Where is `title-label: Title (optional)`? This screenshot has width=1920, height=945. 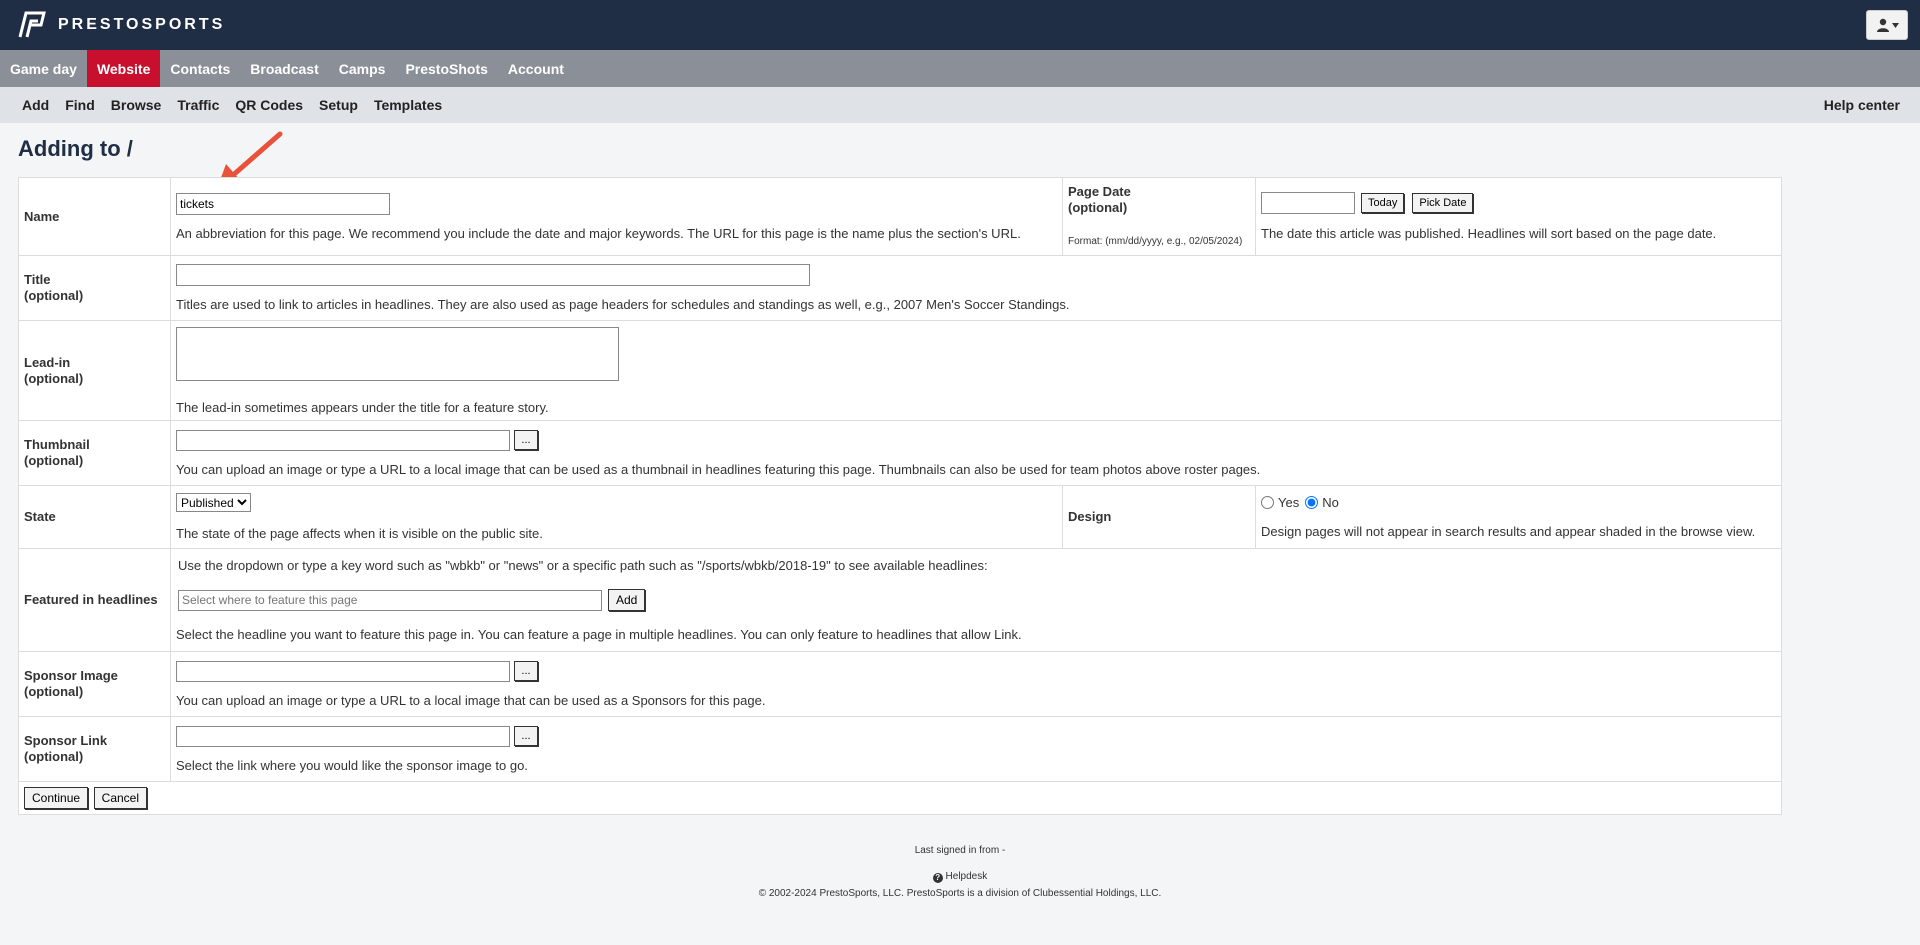 title-label: Title (optional) is located at coordinates (94, 288).